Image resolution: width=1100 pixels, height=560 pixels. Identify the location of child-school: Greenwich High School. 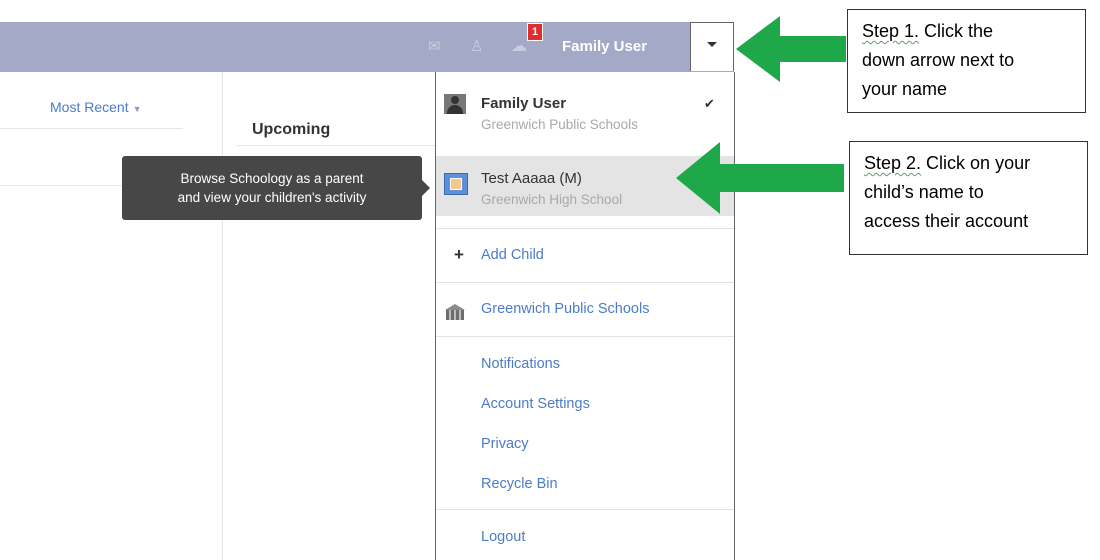
(552, 199).